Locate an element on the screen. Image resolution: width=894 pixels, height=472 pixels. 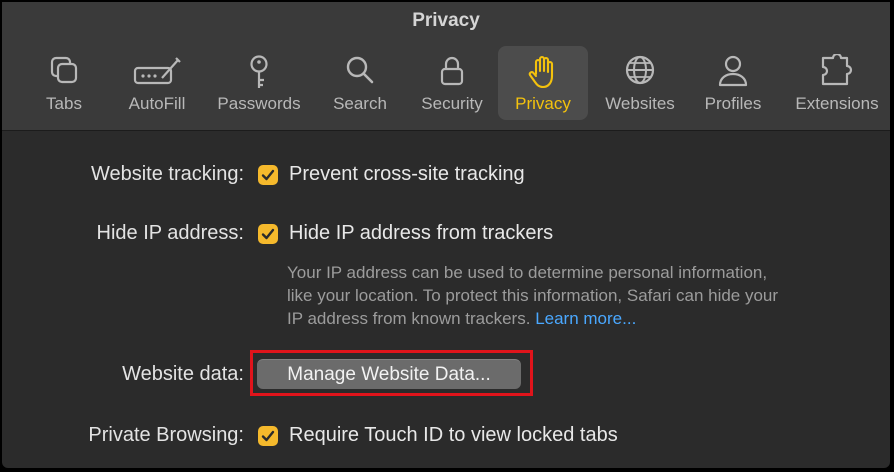
tab-label: Passwords is located at coordinates (259, 103).